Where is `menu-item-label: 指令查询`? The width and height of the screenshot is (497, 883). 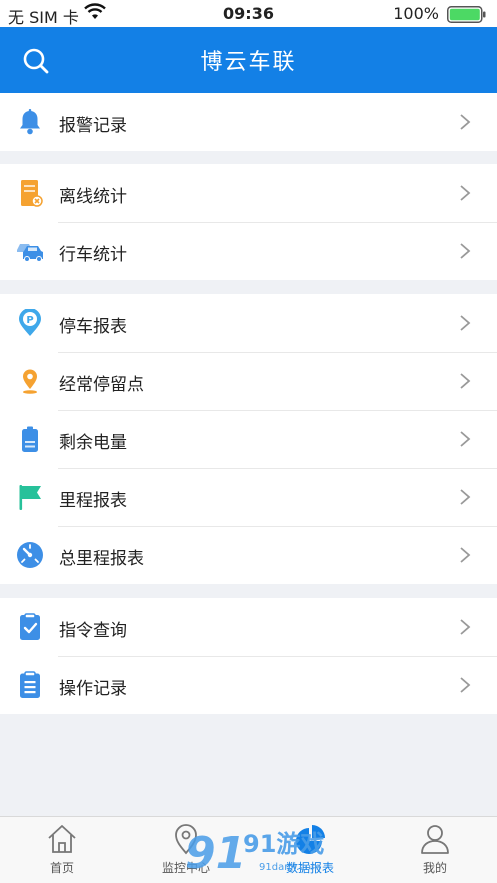
menu-item-label: 指令查询 is located at coordinates (93, 631).